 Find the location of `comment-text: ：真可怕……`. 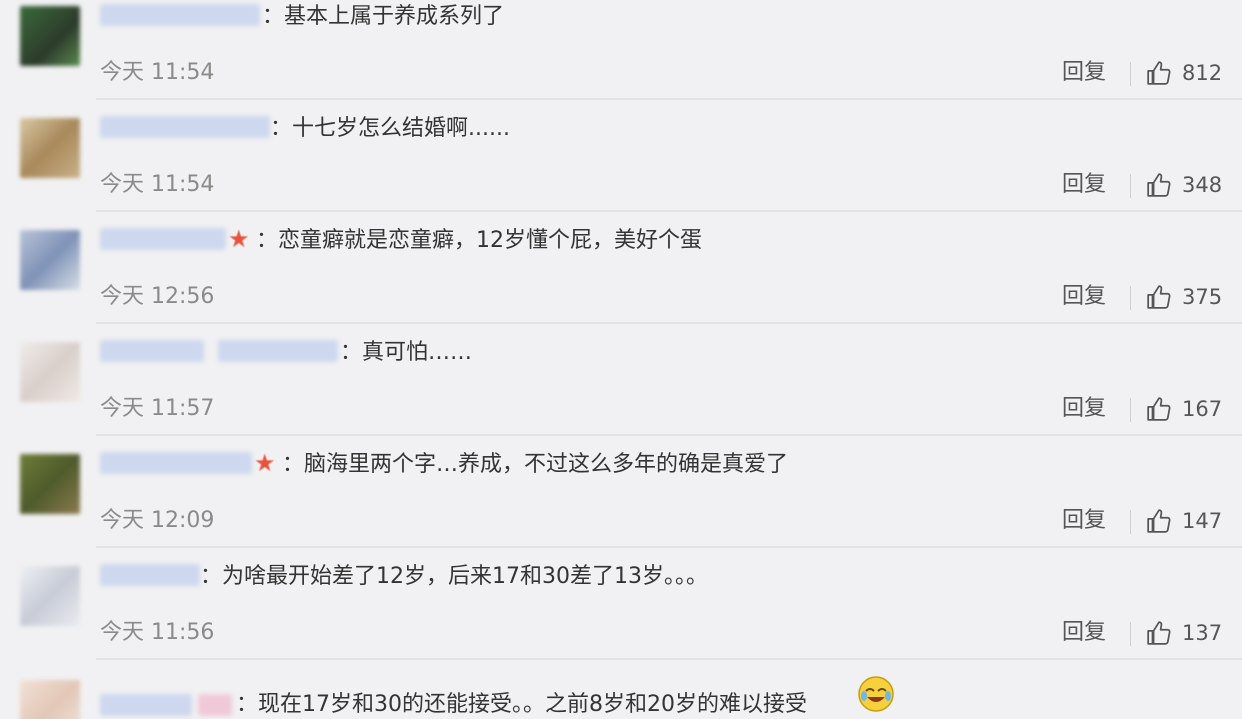

comment-text: ：真可怕…… is located at coordinates (406, 352).